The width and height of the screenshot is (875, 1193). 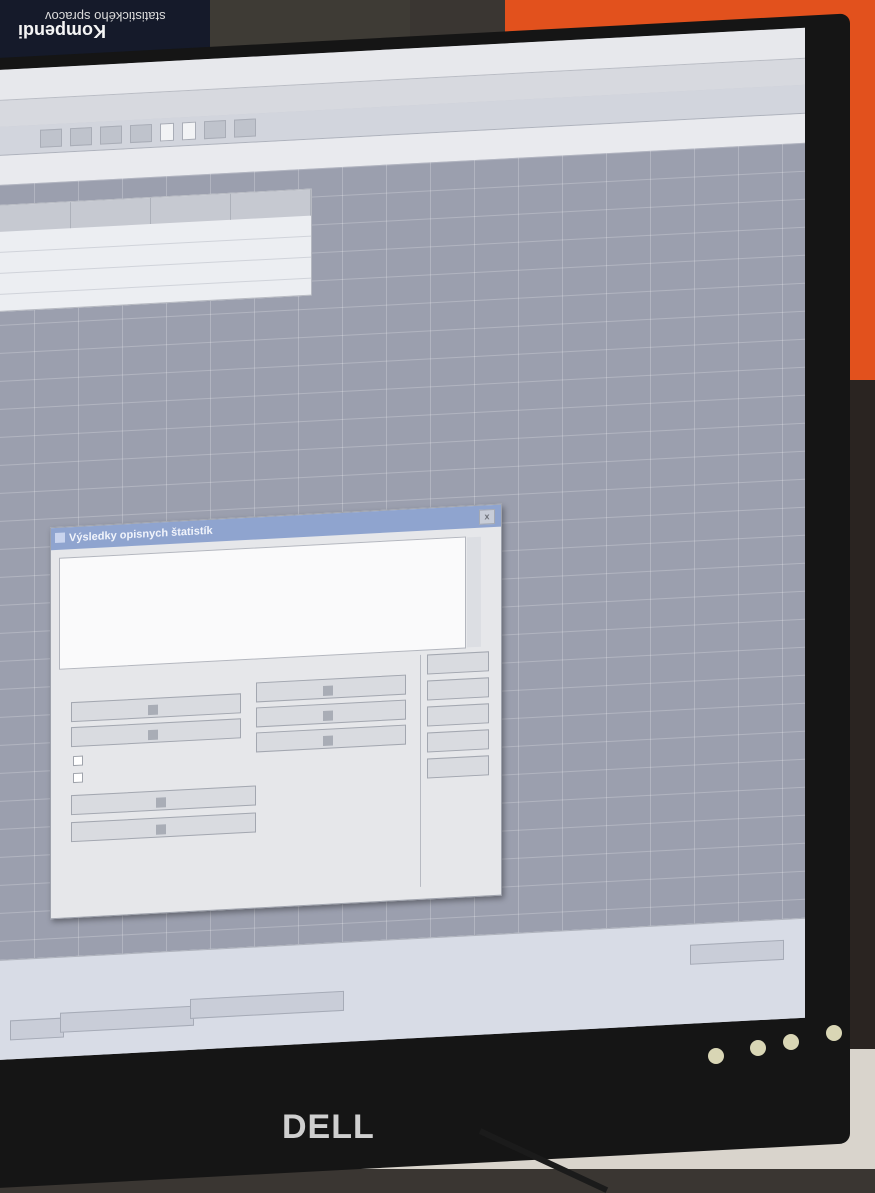 I want to click on italic-icon, so click(x=245, y=128).